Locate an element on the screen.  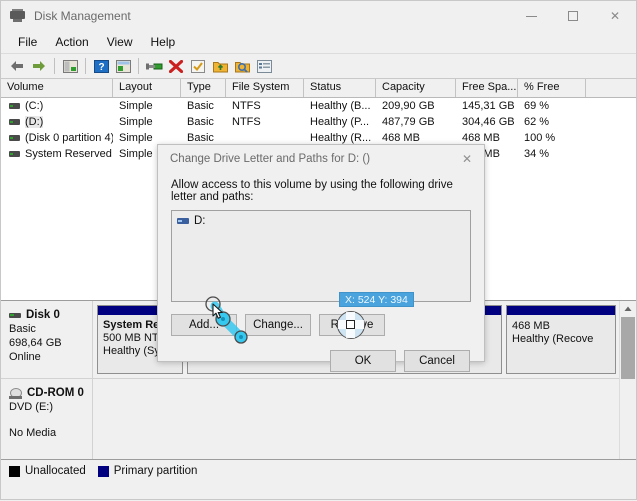
minimize-button is located at coordinates (531, 16).